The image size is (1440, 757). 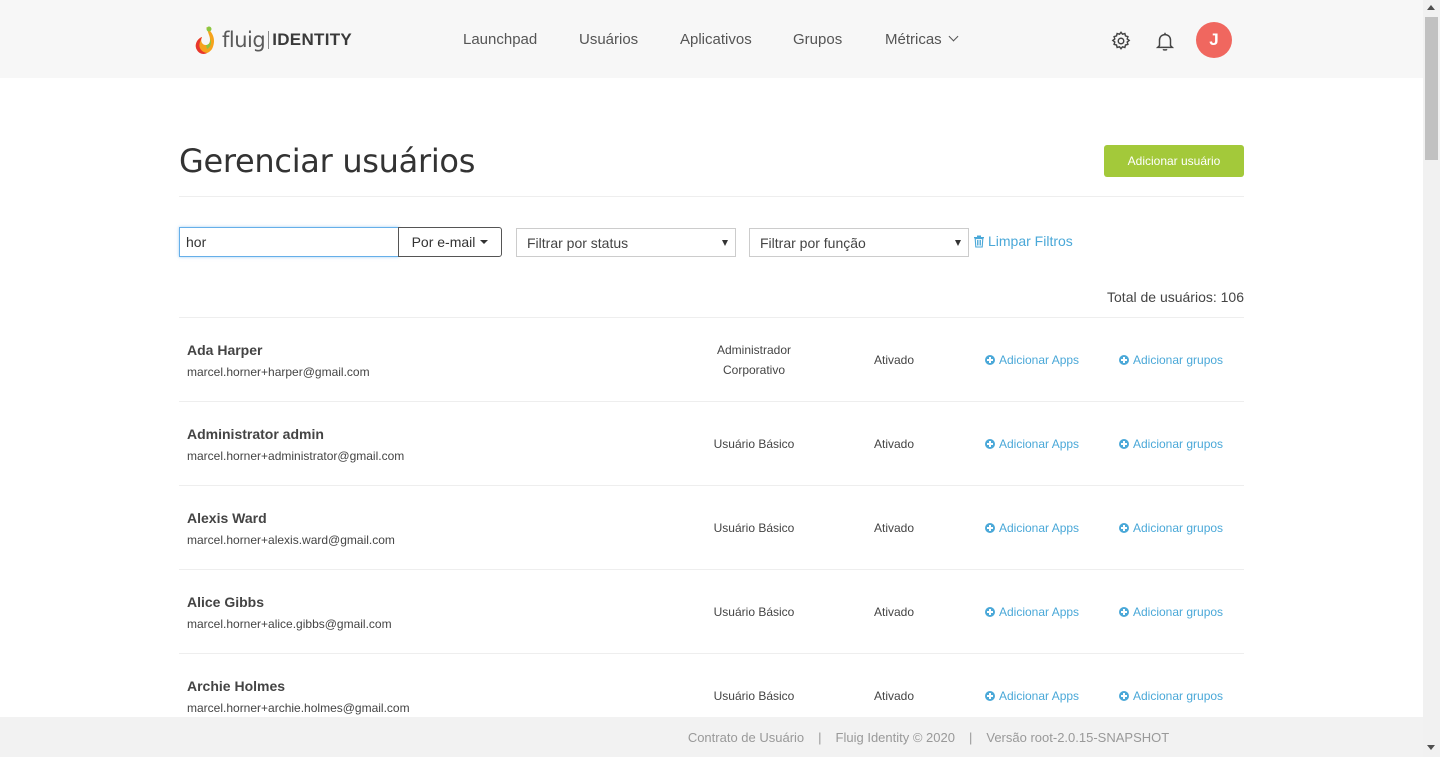 I want to click on trash-icon, so click(x=979, y=241).